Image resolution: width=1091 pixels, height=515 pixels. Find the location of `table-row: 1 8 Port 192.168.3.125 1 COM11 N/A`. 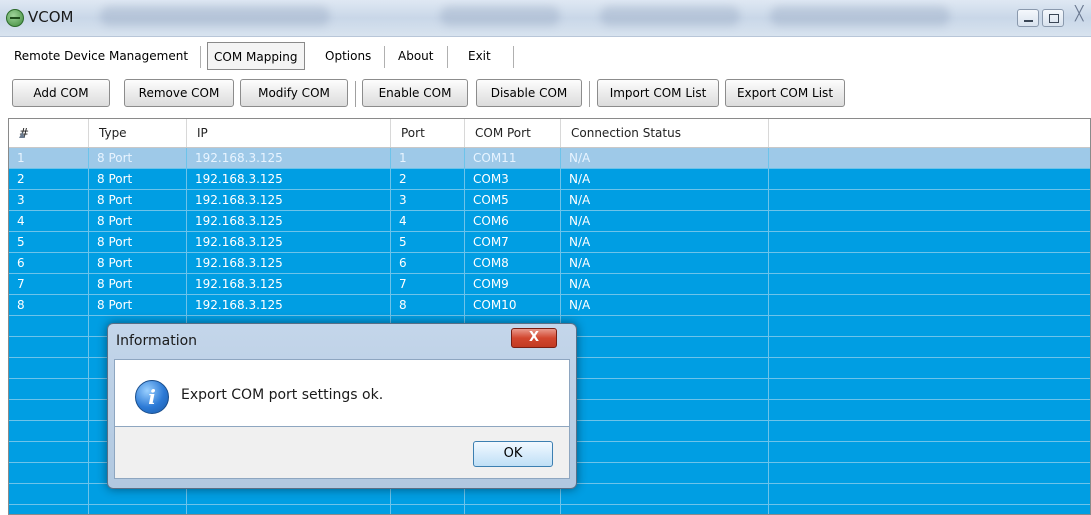

table-row: 1 8 Port 192.168.3.125 1 COM11 N/A is located at coordinates (549, 158).